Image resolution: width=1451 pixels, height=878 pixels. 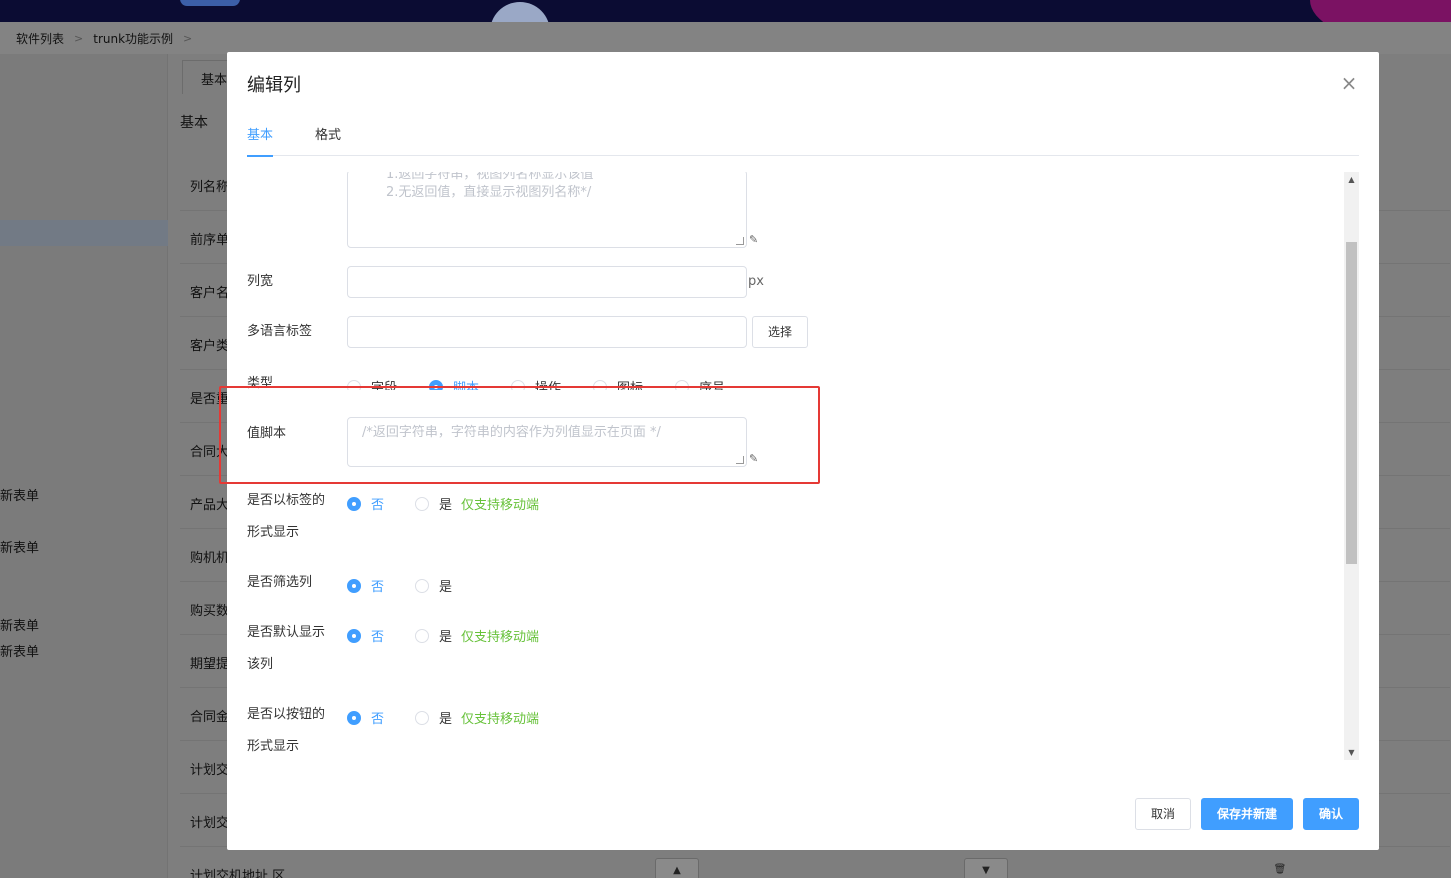 What do you see at coordinates (365, 585) in the screenshot?
I see `filter-no-radio: 否` at bounding box center [365, 585].